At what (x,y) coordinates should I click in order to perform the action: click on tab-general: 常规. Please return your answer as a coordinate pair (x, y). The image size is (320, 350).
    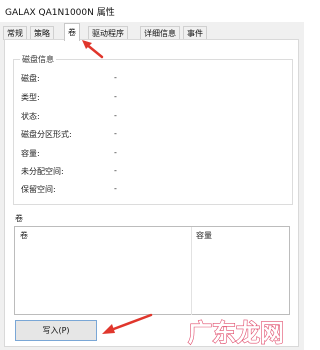
    Looking at the image, I should click on (15, 33).